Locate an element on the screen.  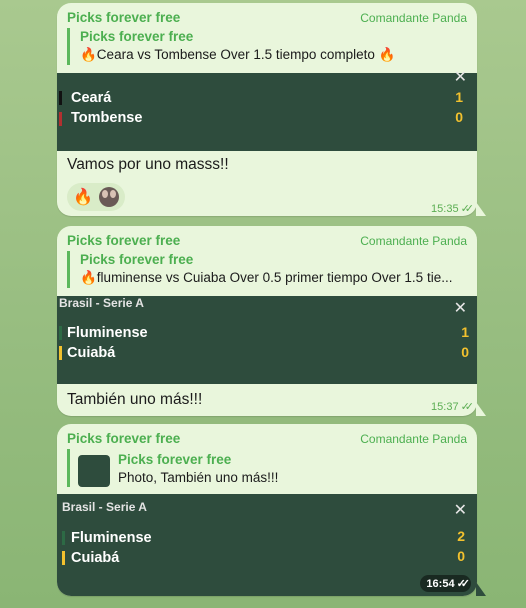
fire-emoji: 🔥 is located at coordinates (83, 197).